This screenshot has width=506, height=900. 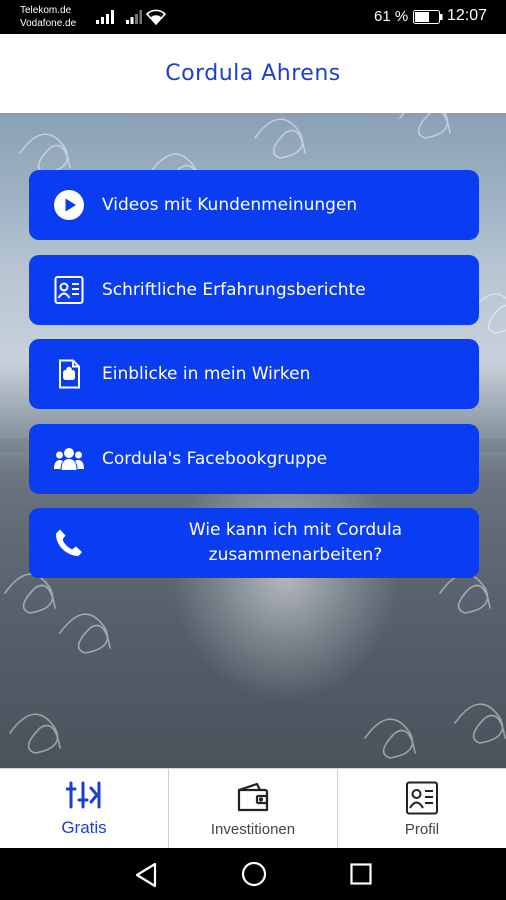 I want to click on menu-item-facebook-group: Cordula's Facebookgruppe, so click(x=254, y=459).